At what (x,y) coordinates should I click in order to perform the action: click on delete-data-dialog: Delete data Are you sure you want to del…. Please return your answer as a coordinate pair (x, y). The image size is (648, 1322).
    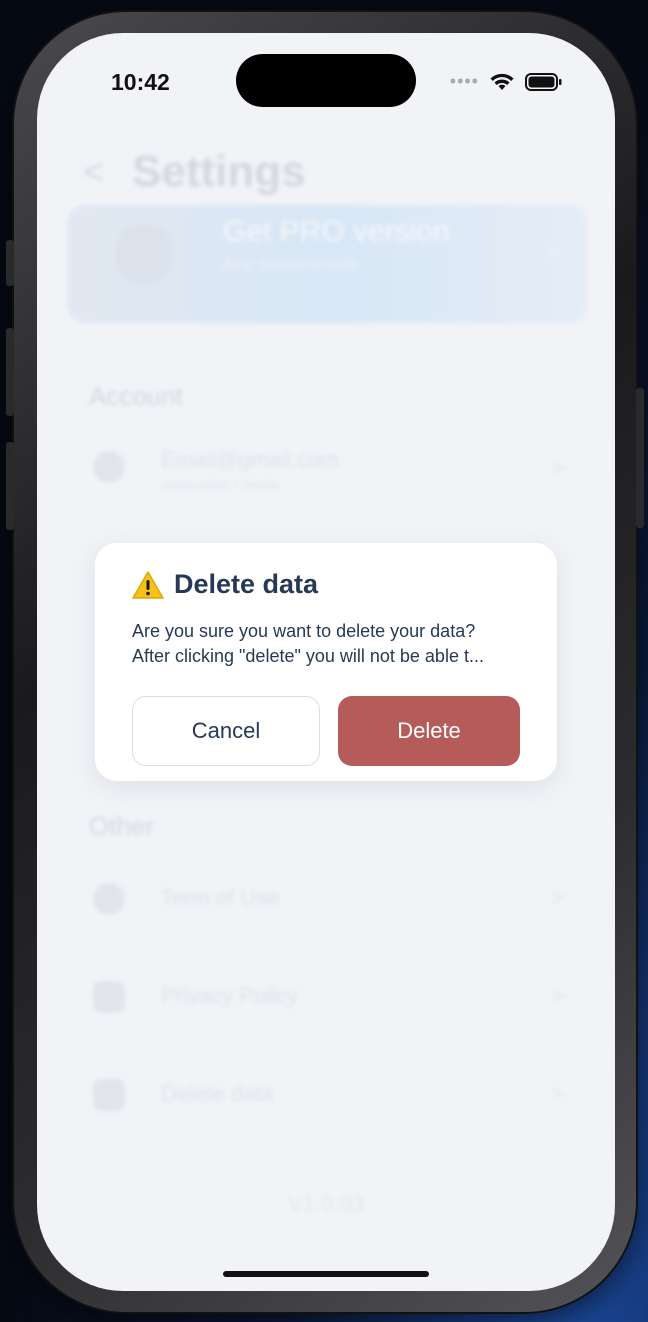
    Looking at the image, I should click on (326, 662).